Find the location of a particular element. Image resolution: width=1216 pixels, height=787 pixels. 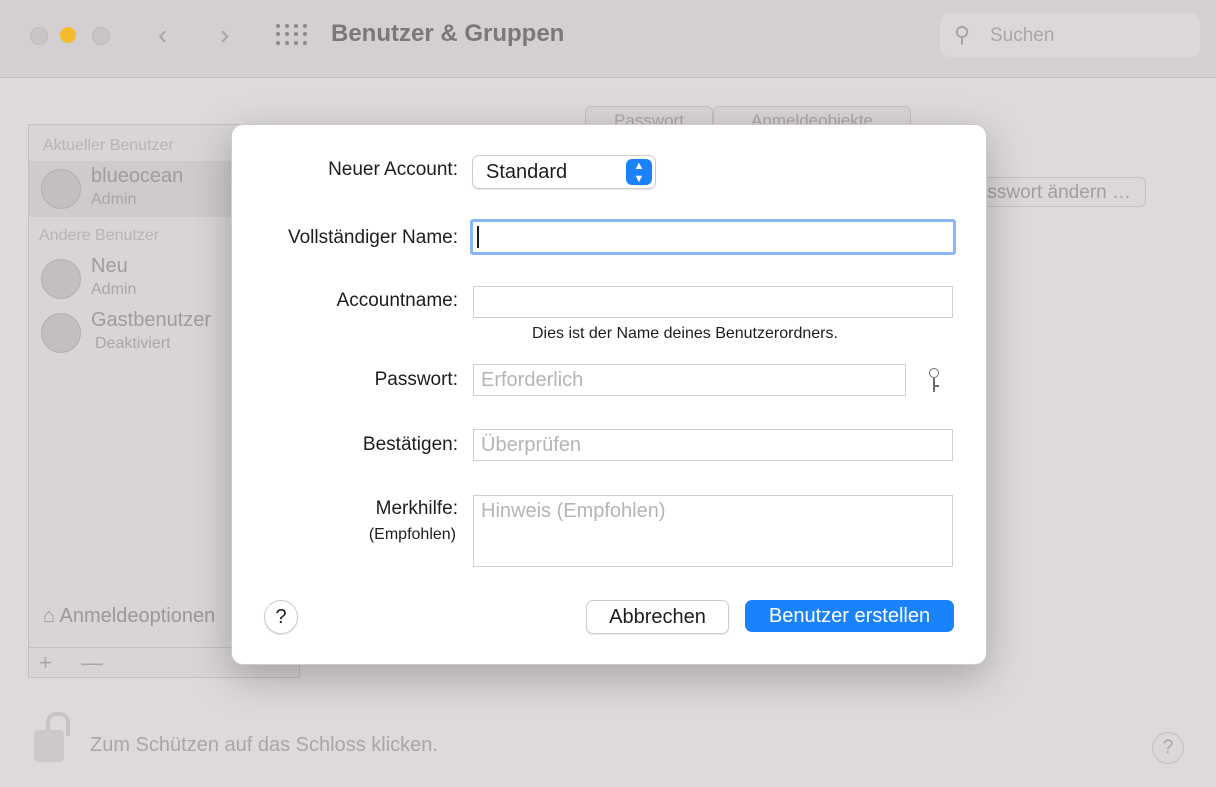

login-options-item: ⌂ Anmeldeoptionen is located at coordinates (129, 616).